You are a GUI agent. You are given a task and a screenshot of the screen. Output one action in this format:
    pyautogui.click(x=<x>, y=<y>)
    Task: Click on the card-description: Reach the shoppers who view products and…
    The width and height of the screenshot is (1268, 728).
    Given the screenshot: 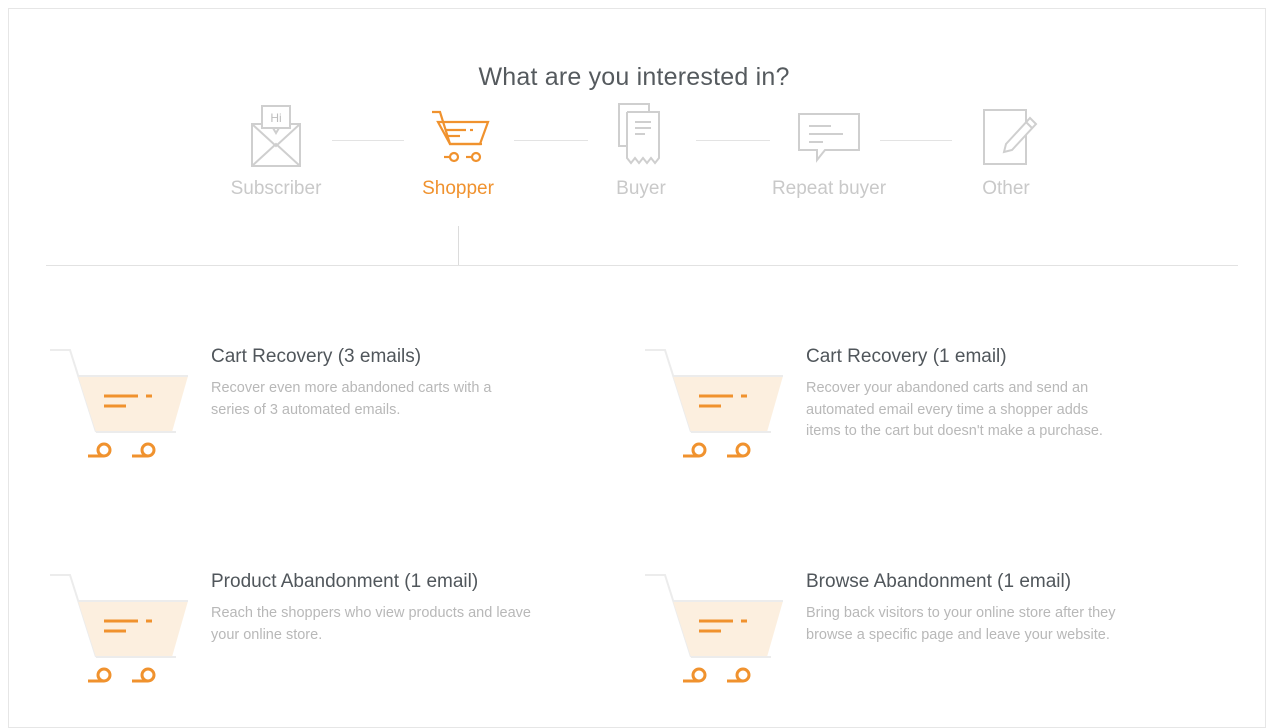 What is the action you would take?
    pyautogui.click(x=371, y=624)
    